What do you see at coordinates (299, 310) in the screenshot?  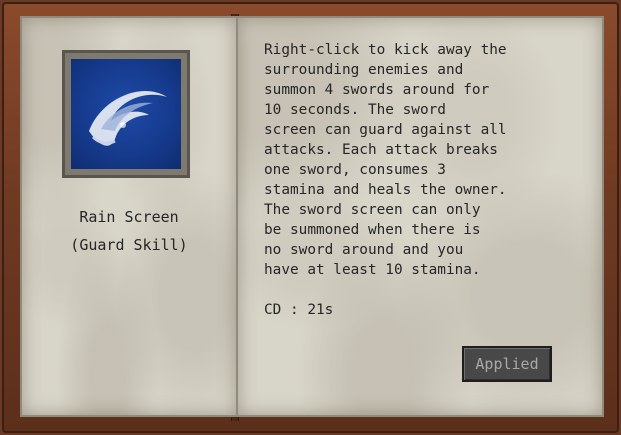 I see `skill-cooldown: CD : 21s` at bounding box center [299, 310].